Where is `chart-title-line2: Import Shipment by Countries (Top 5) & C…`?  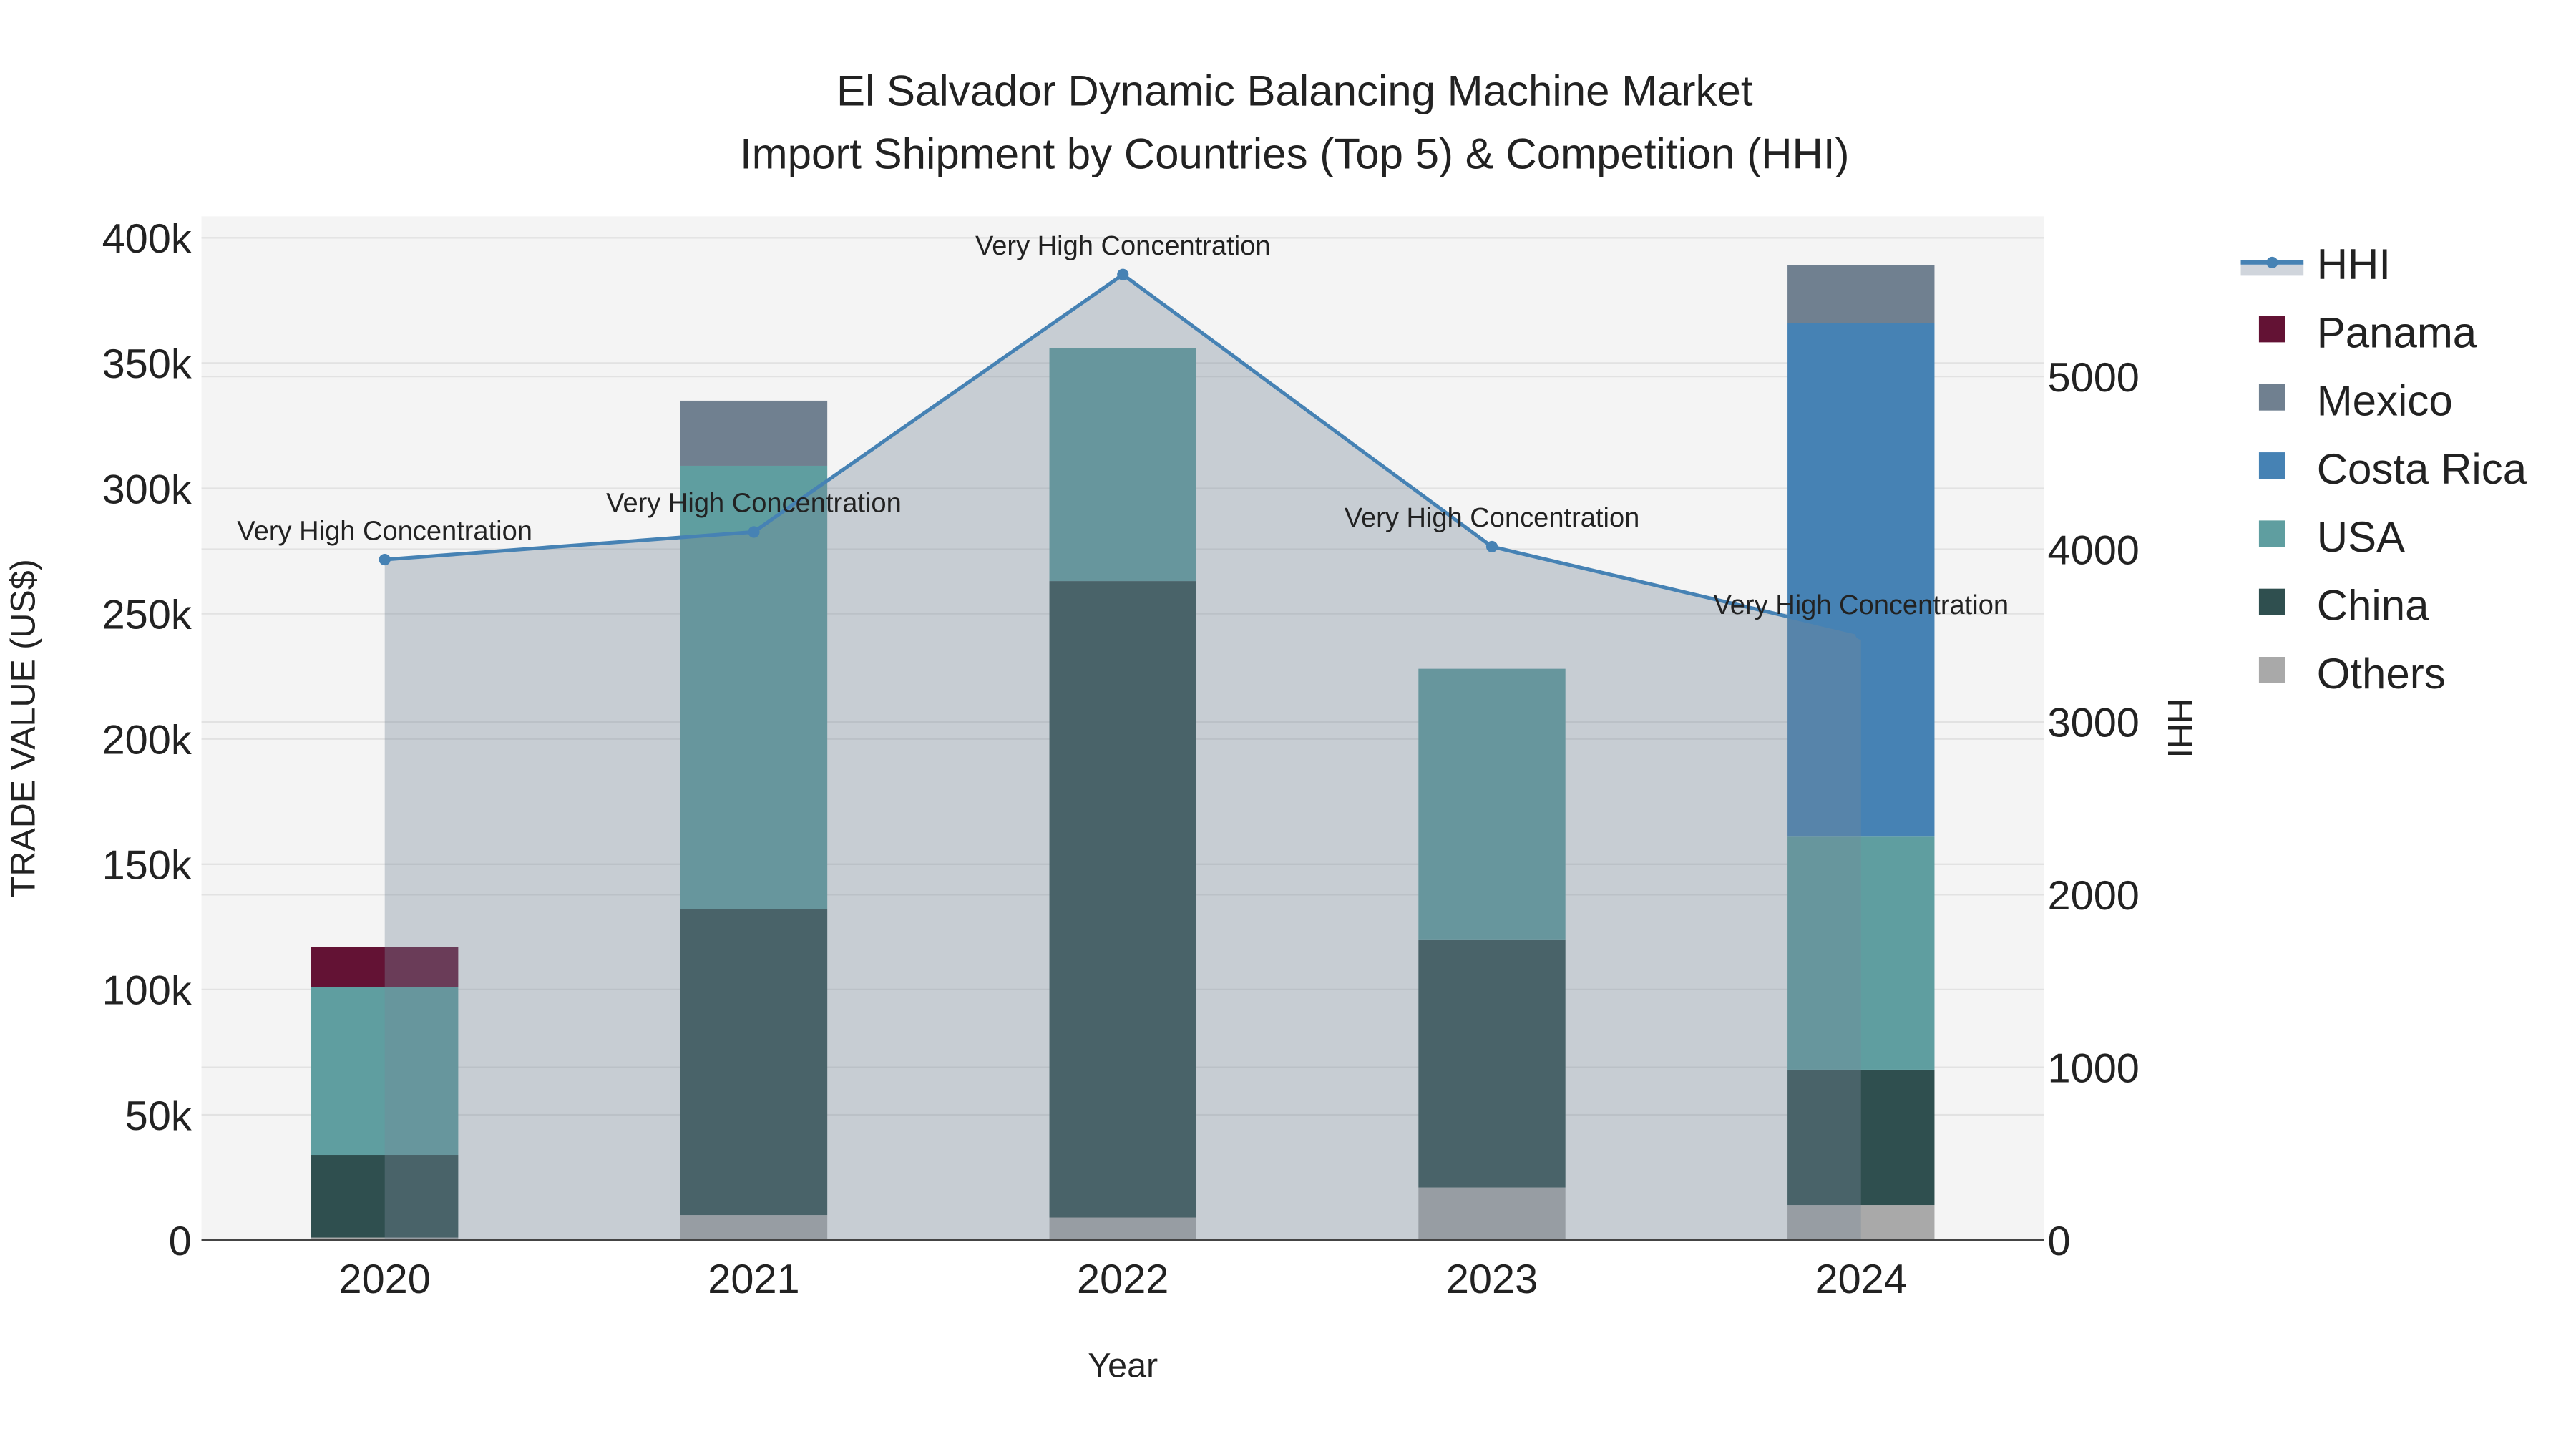
chart-title-line2: Import Shipment by Countries (Top 5) & C… is located at coordinates (1295, 153).